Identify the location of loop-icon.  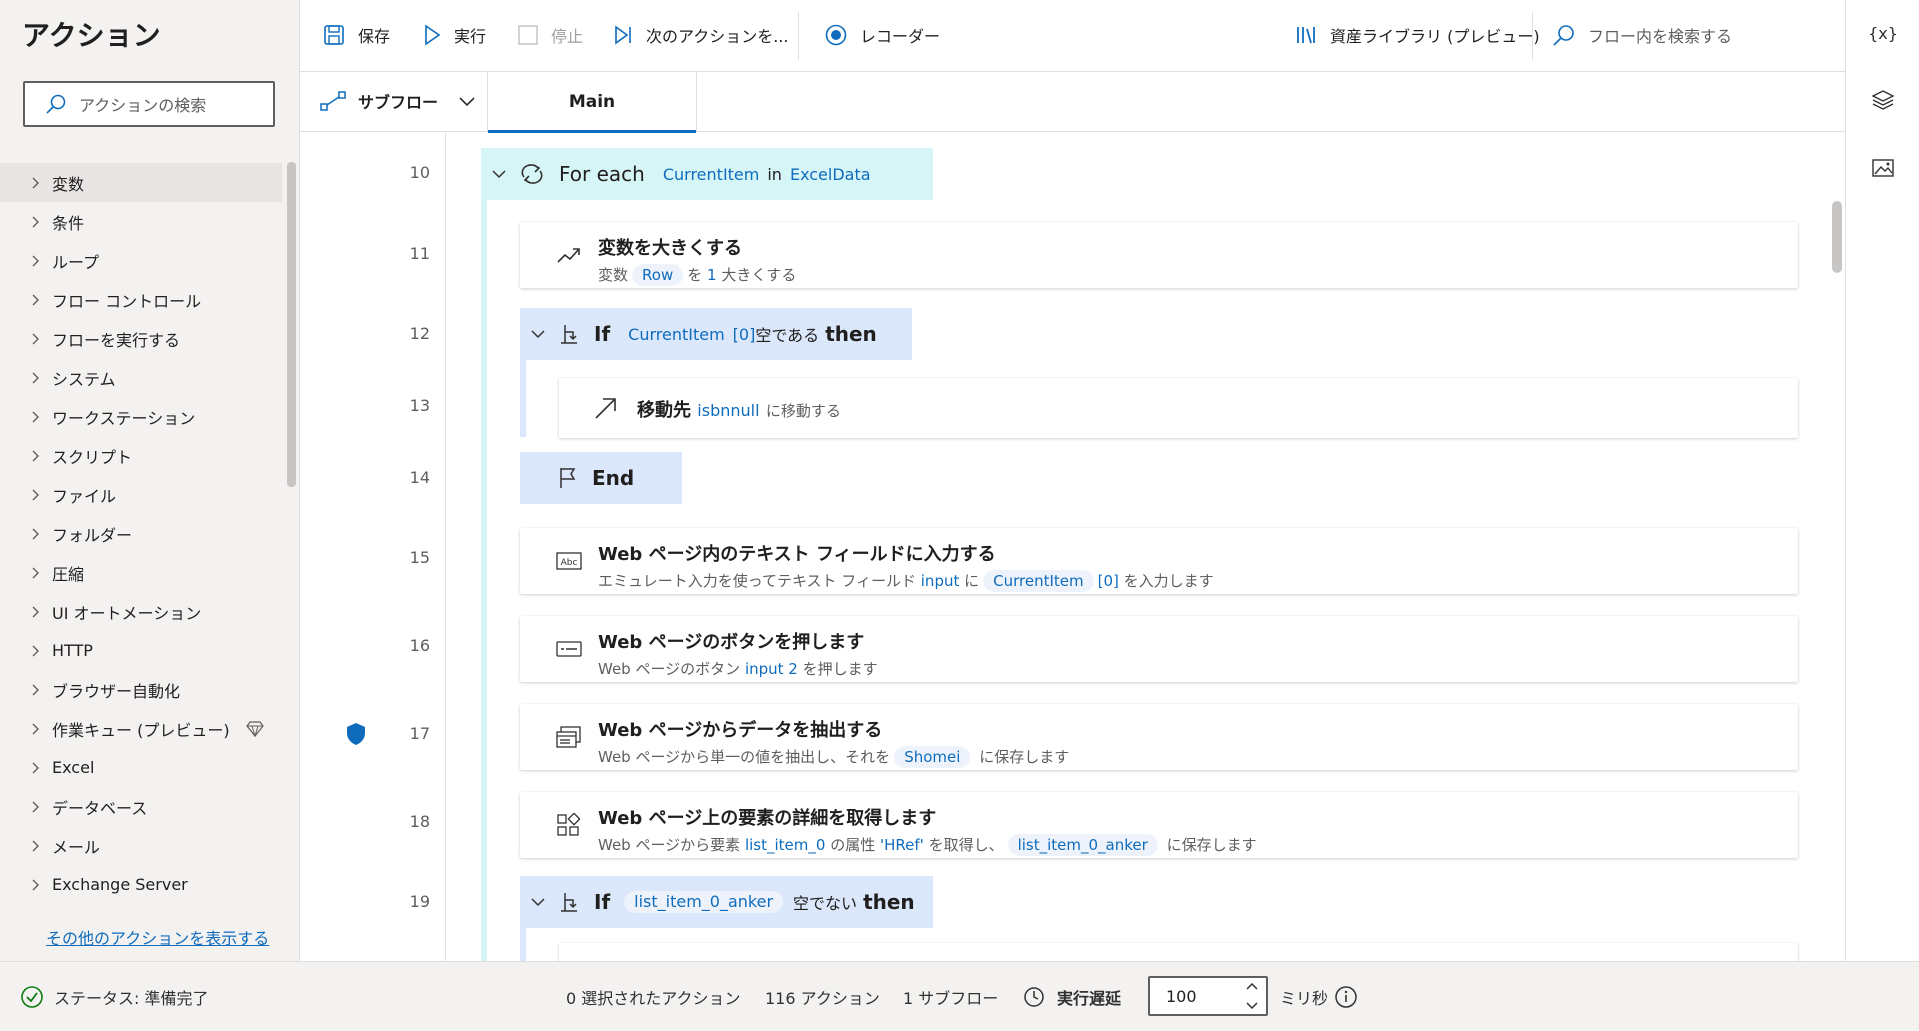
(532, 174).